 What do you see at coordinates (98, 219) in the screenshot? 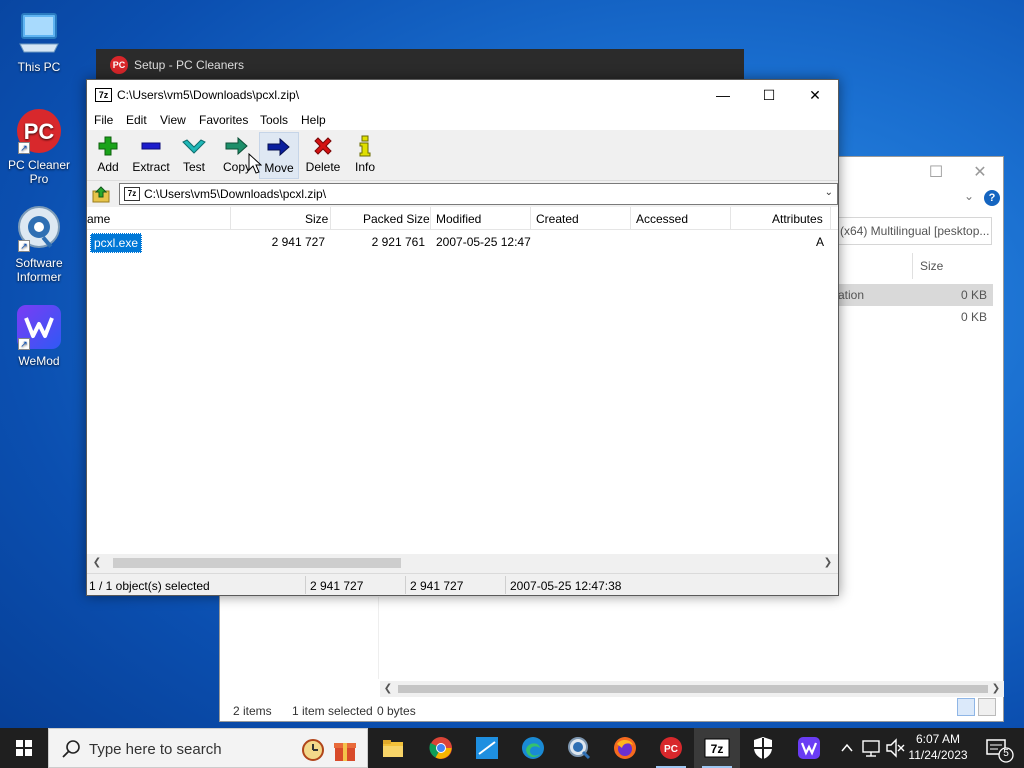
I see `column-header-name: ame` at bounding box center [98, 219].